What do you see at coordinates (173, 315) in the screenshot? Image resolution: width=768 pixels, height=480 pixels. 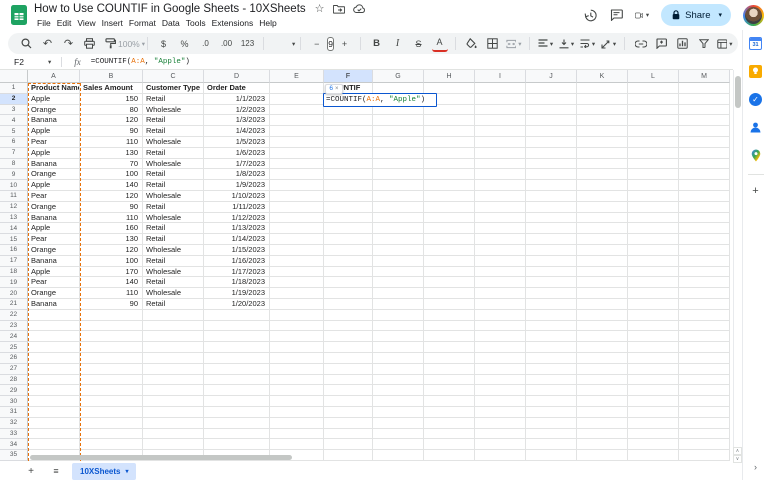 I see `cell-C22` at bounding box center [173, 315].